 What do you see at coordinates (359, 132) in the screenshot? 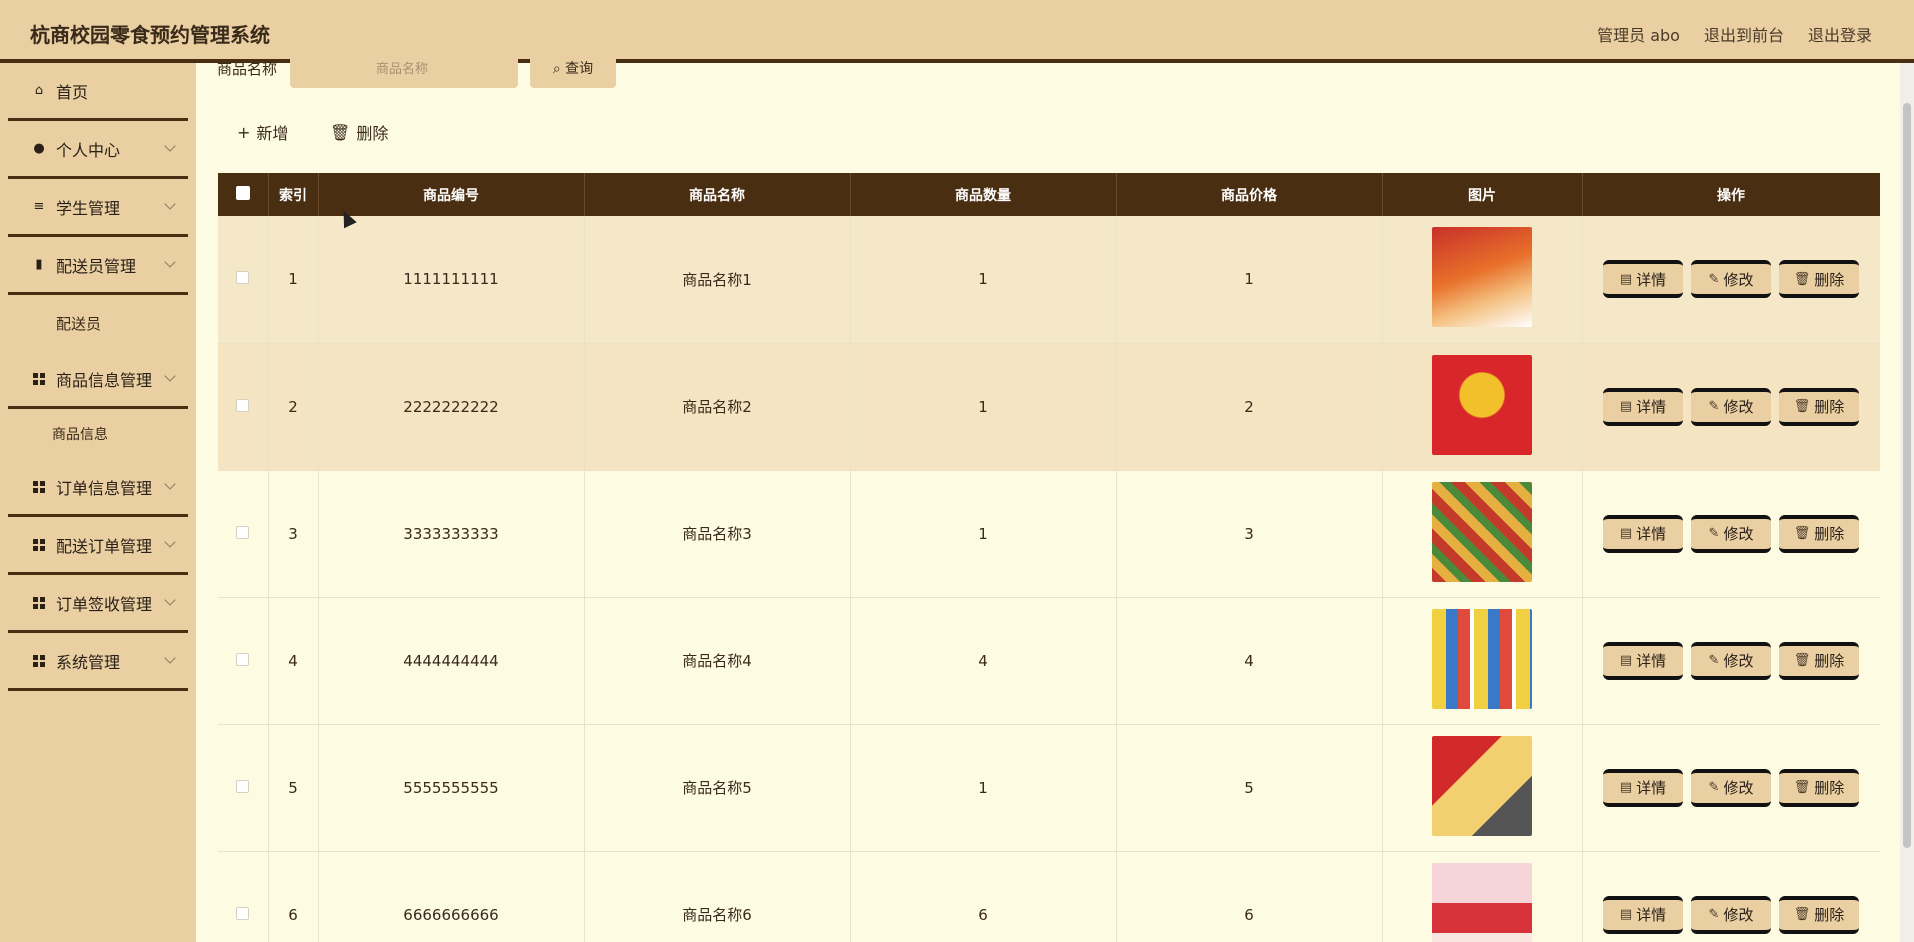
I see `batch-delete-button: 🗑 删除` at bounding box center [359, 132].